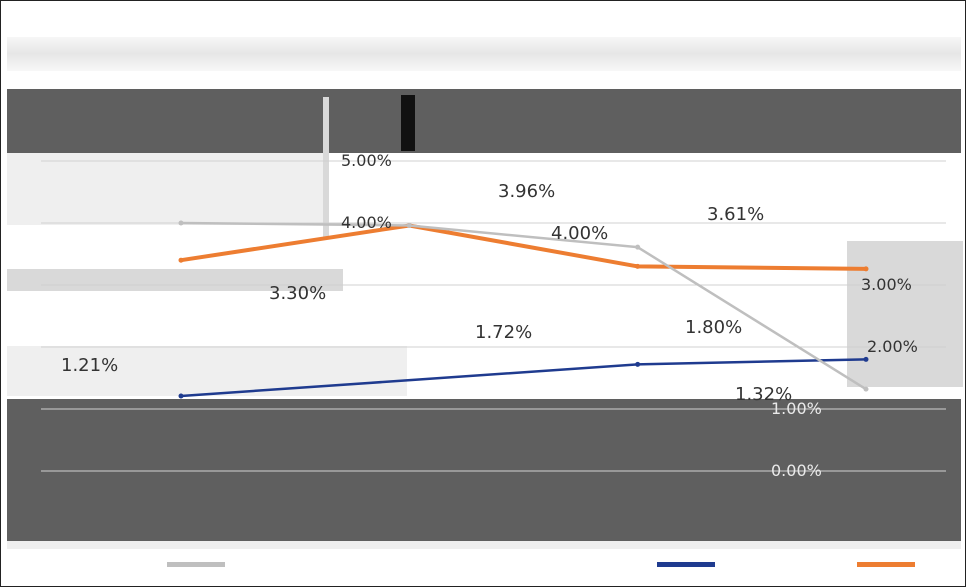  Describe the element at coordinates (796, 470) in the screenshot. I see `y-tick-label: 0.00%` at that location.